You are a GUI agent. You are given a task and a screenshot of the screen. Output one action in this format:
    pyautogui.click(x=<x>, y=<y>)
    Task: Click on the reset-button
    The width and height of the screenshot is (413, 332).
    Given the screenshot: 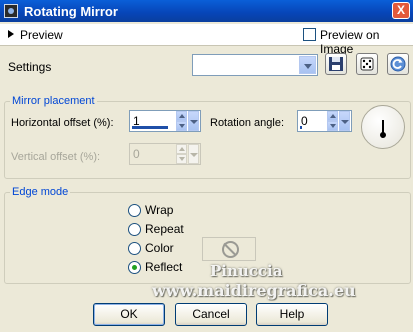 What is the action you would take?
    pyautogui.click(x=398, y=64)
    